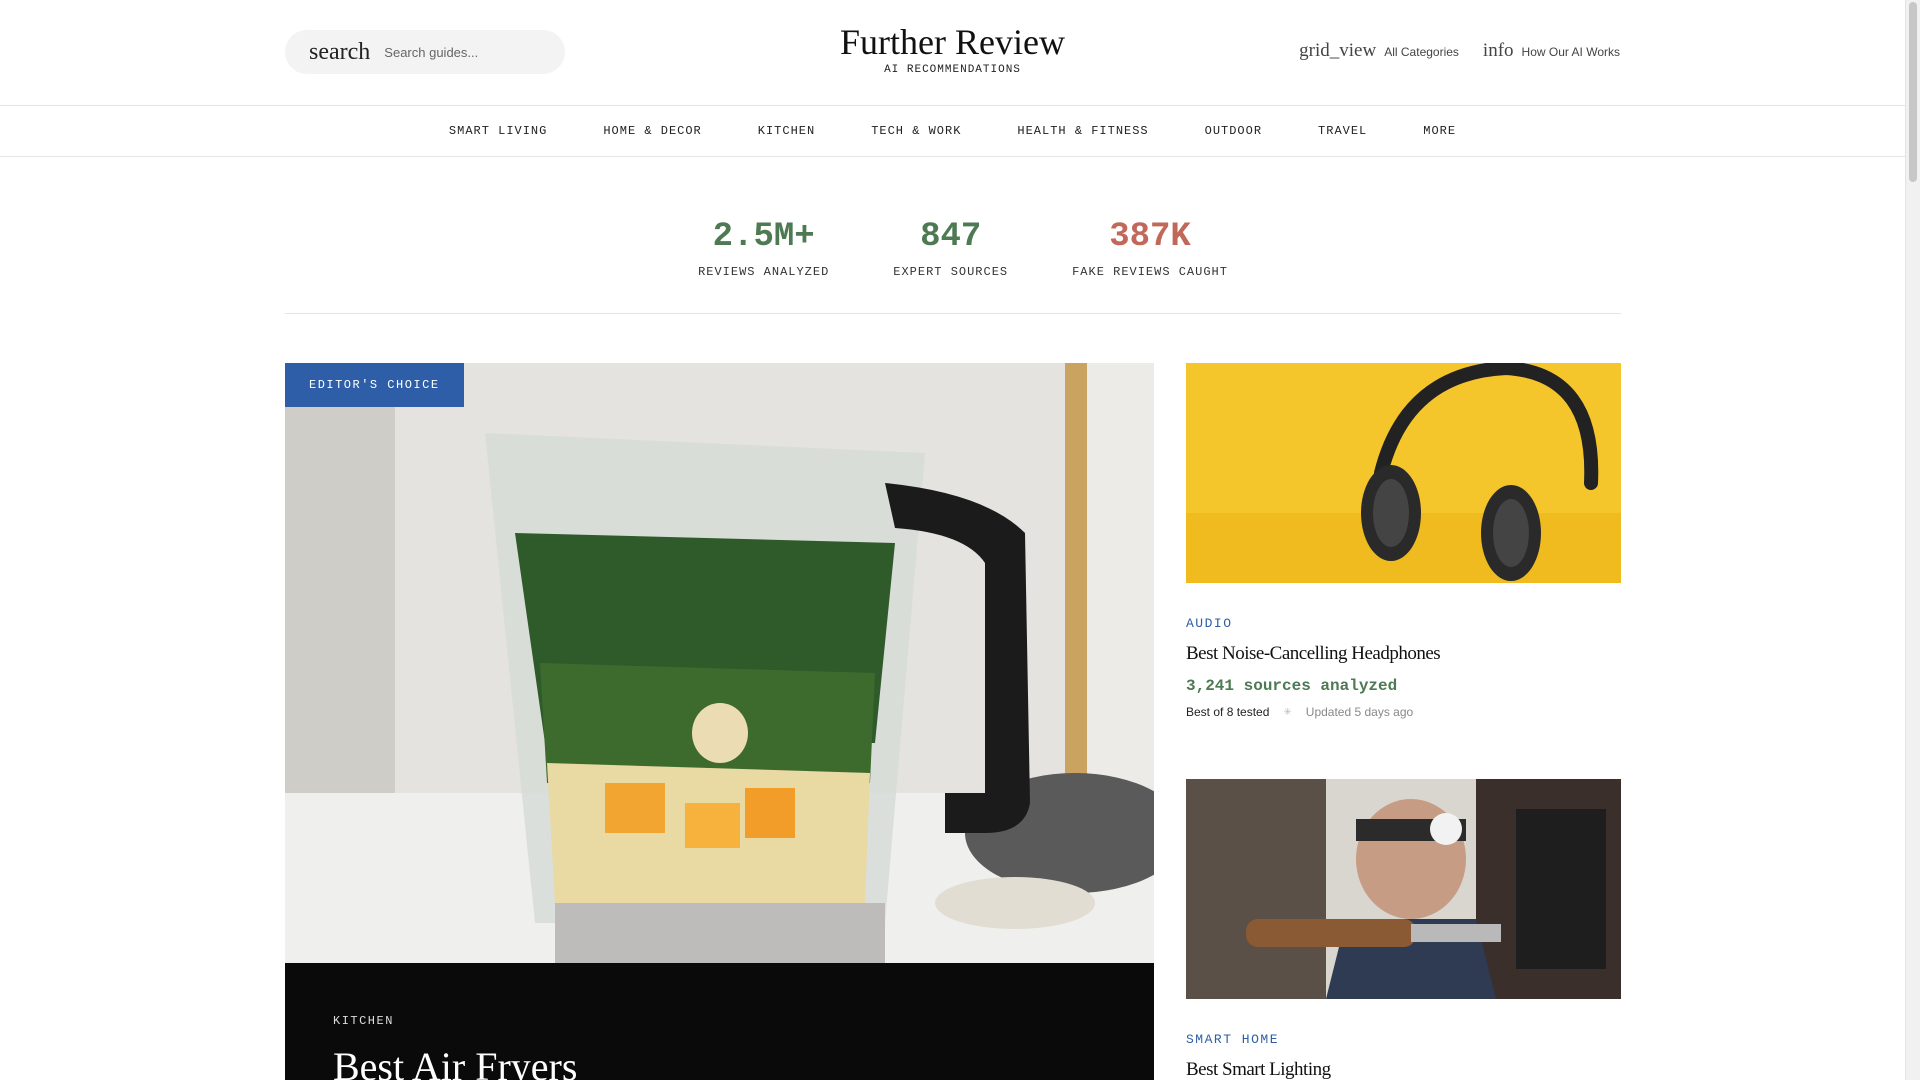  I want to click on grid-view-icon: grid_view, so click(1338, 50).